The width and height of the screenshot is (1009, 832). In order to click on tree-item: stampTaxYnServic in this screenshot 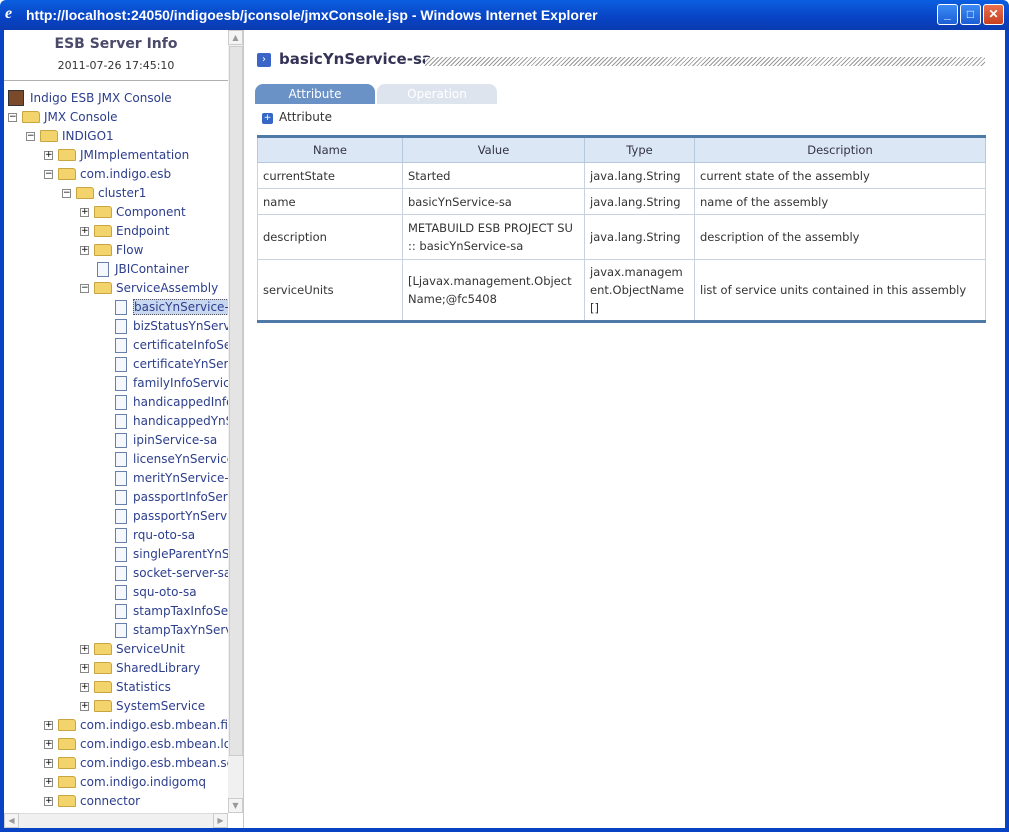, I will do `click(163, 630)`.